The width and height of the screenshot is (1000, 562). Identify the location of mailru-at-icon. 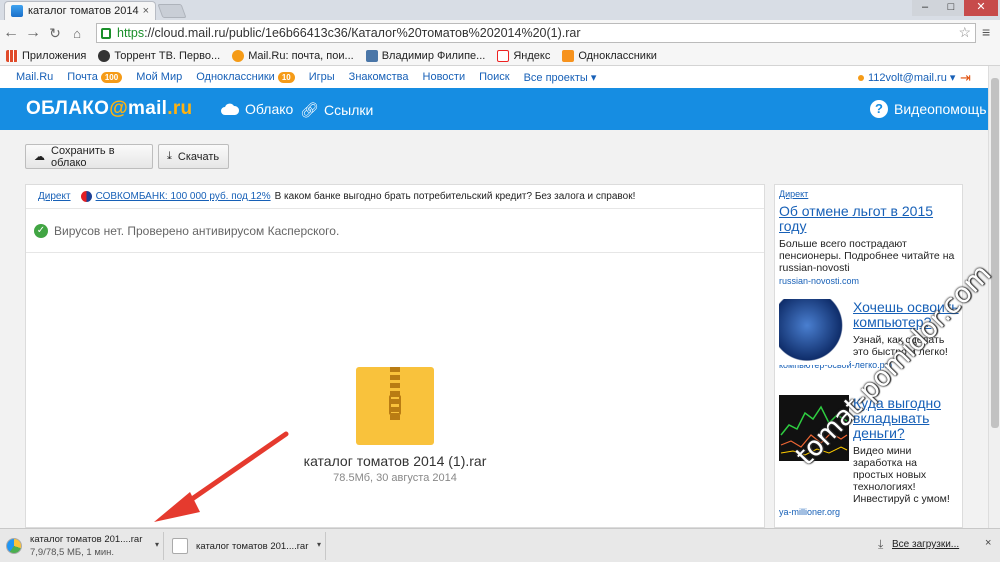
(238, 55).